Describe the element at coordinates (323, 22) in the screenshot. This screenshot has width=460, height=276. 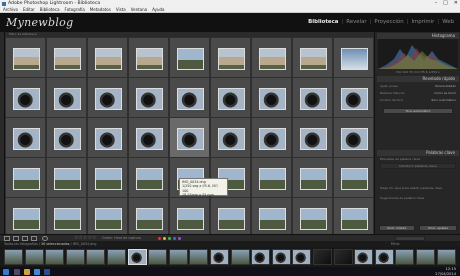
I see `module-0: Biblioteca` at that location.